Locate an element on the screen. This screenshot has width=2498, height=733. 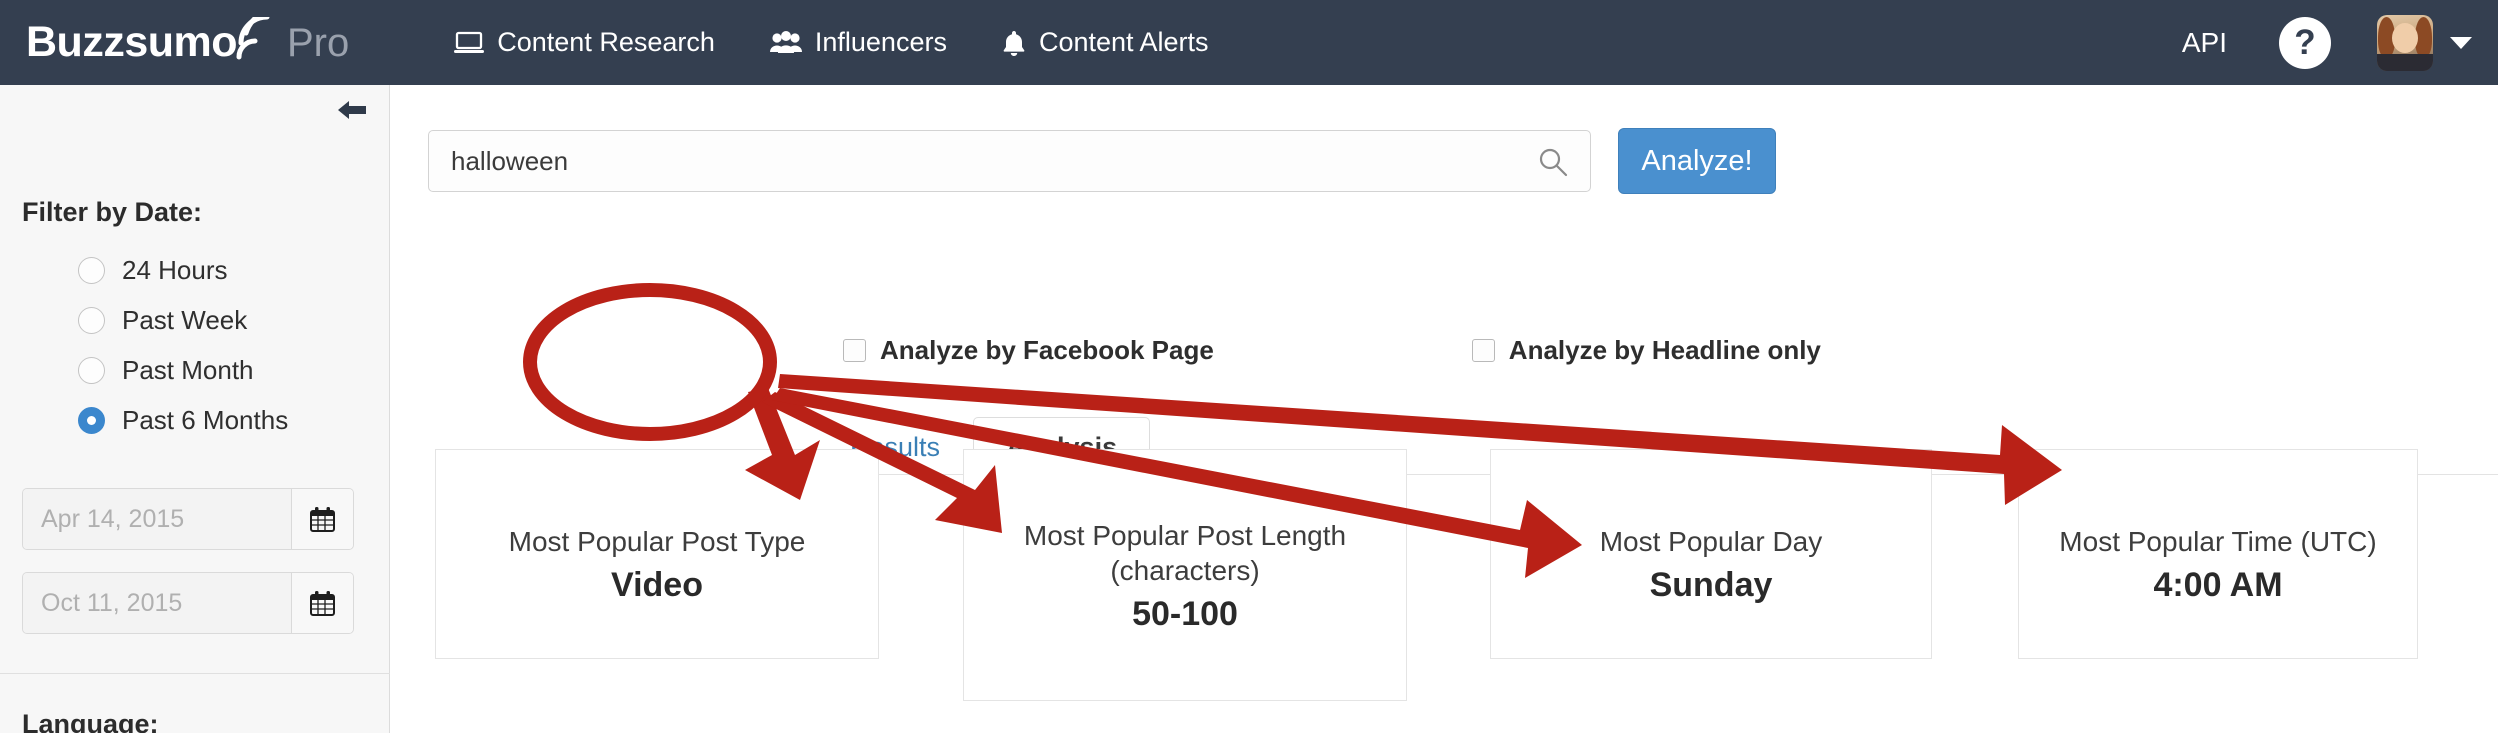
card-most-popular-post-type: Most Popular Post Type Video is located at coordinates (657, 554).